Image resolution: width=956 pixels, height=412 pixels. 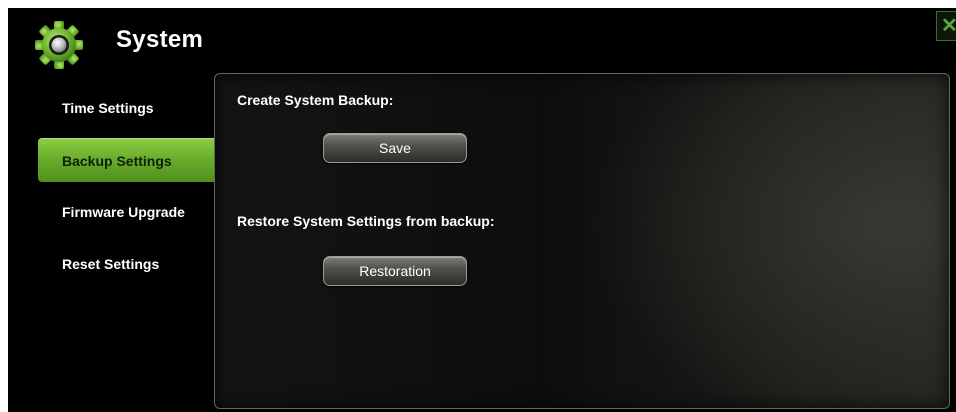 I want to click on close-icon: ✕, so click(x=948, y=26).